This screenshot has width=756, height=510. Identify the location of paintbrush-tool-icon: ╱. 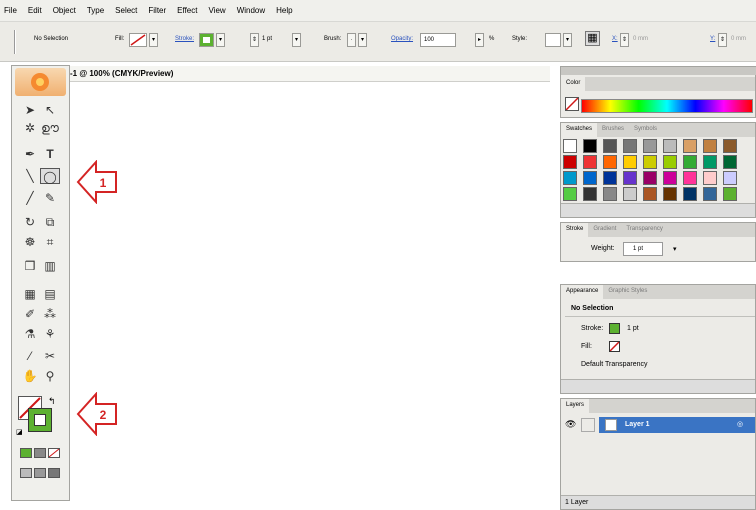
(30, 198).